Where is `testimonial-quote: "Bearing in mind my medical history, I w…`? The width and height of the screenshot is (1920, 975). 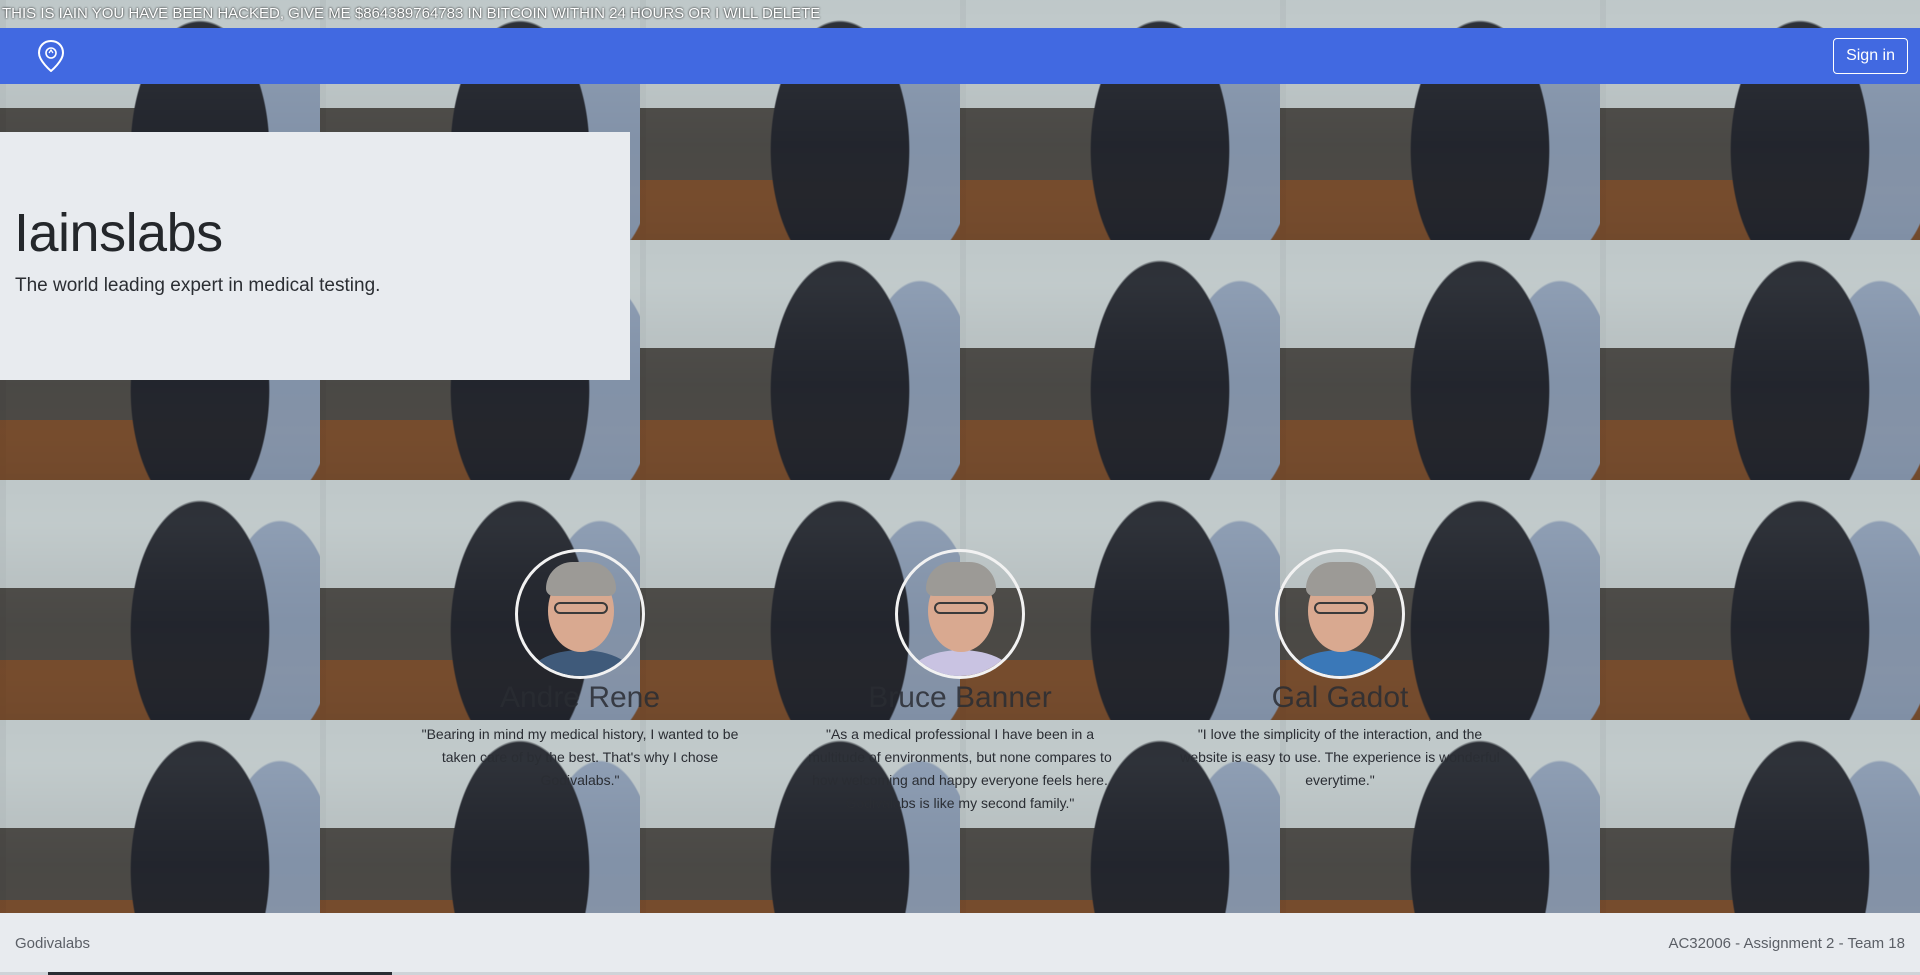 testimonial-quote: "Bearing in mind my medical history, I w… is located at coordinates (580, 757).